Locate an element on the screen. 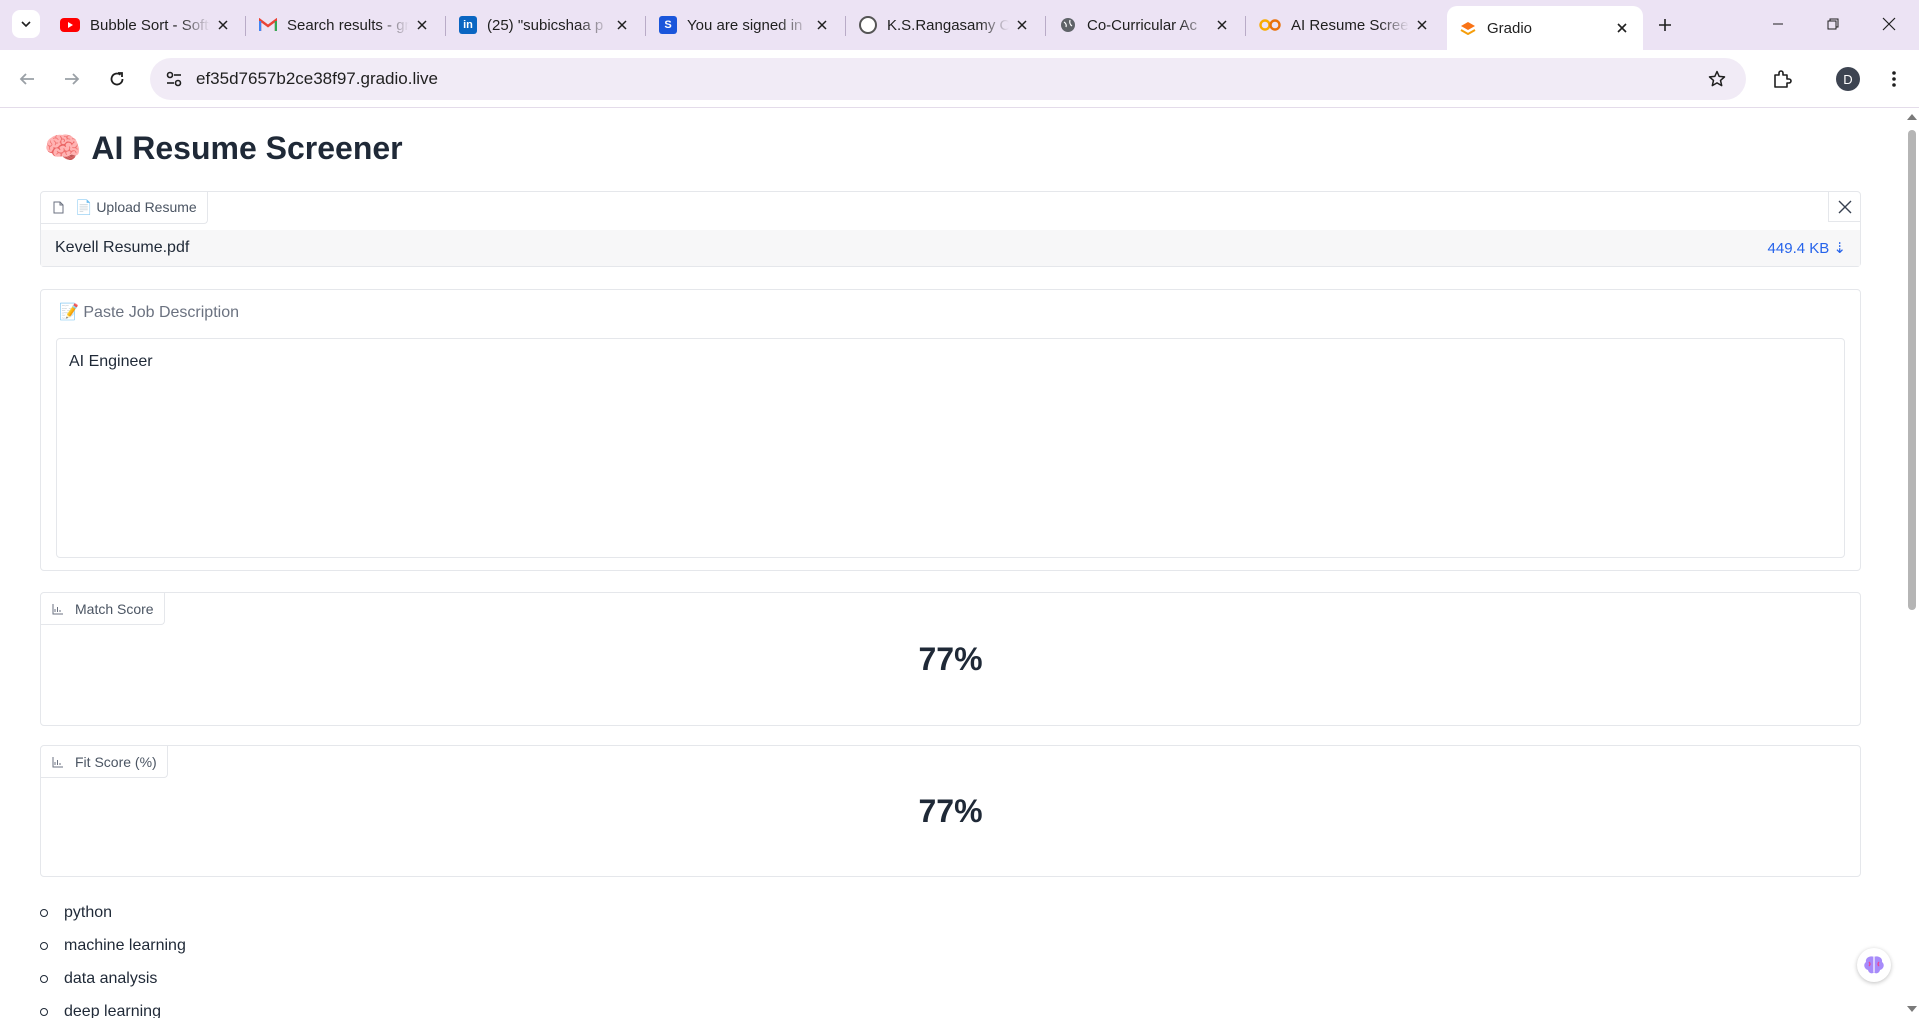  browser-tab: S You are signed in is located at coordinates (745, 25).